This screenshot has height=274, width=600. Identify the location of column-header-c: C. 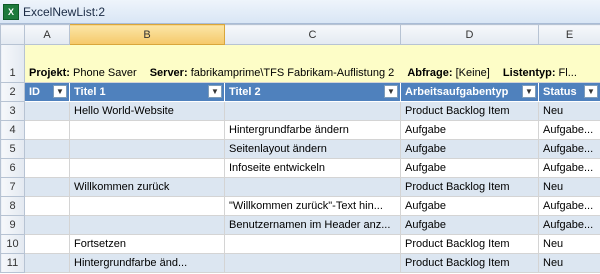
(312, 34).